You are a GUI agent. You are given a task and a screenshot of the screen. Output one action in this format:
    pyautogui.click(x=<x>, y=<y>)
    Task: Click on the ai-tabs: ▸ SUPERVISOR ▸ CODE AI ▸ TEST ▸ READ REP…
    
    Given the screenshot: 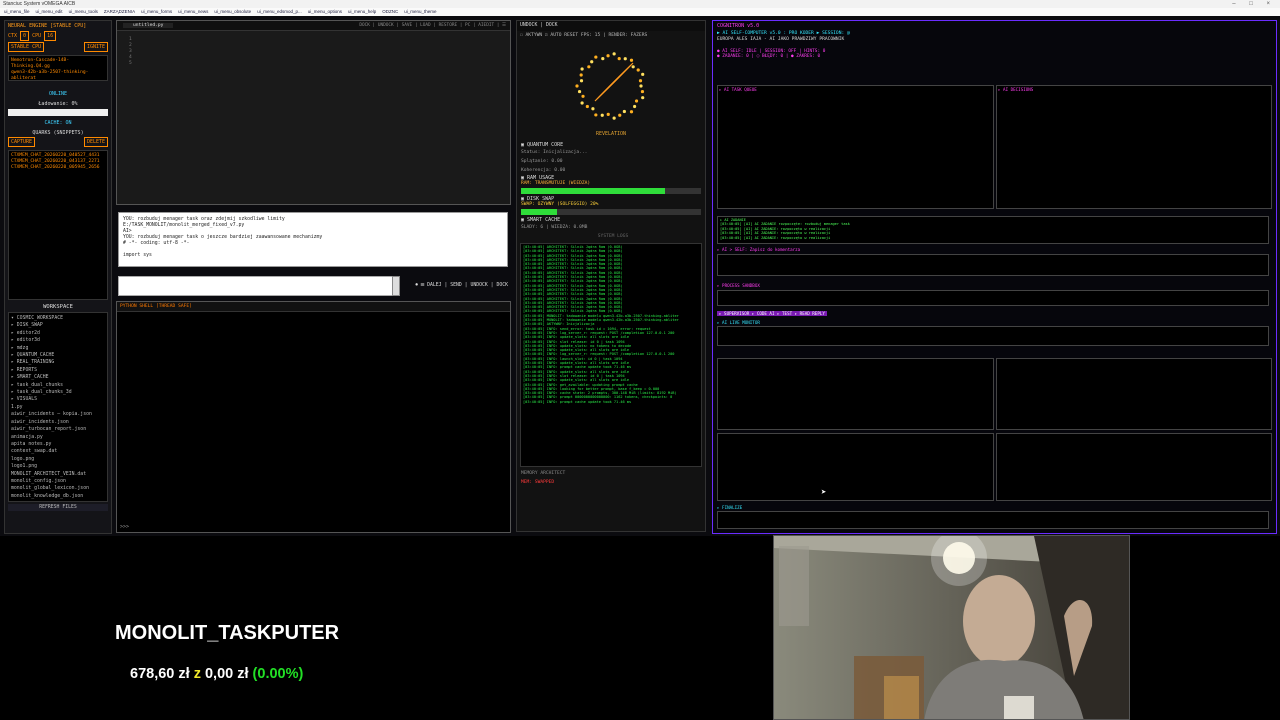 What is the action you would take?
    pyautogui.click(x=772, y=313)
    